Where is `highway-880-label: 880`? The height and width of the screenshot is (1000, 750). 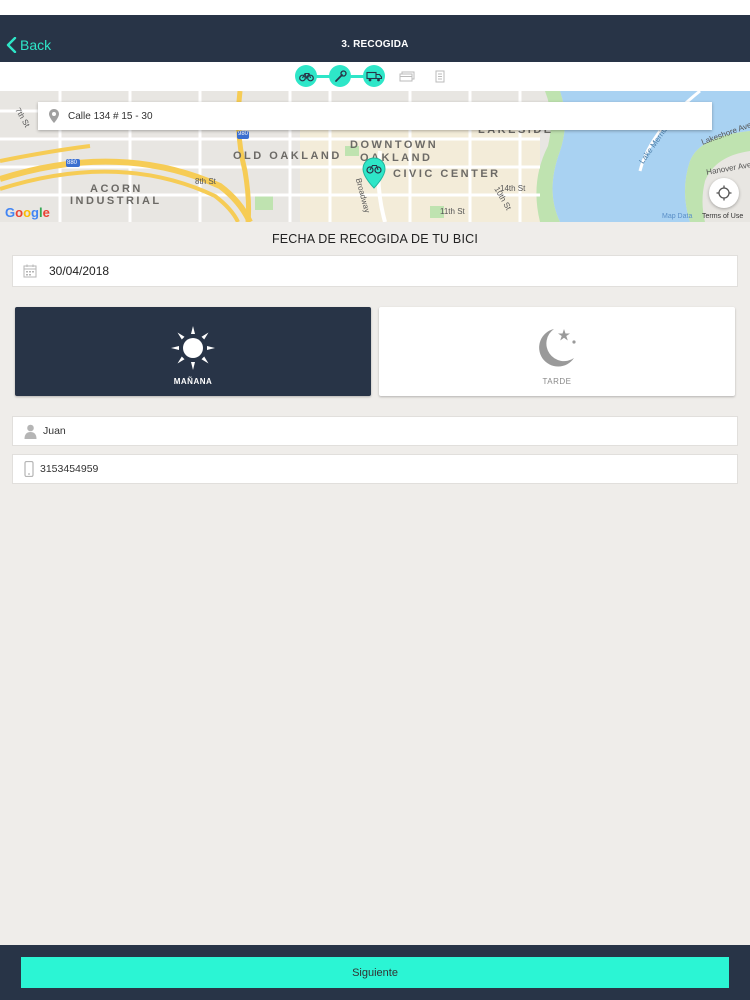
highway-880-label: 880 is located at coordinates (72, 163).